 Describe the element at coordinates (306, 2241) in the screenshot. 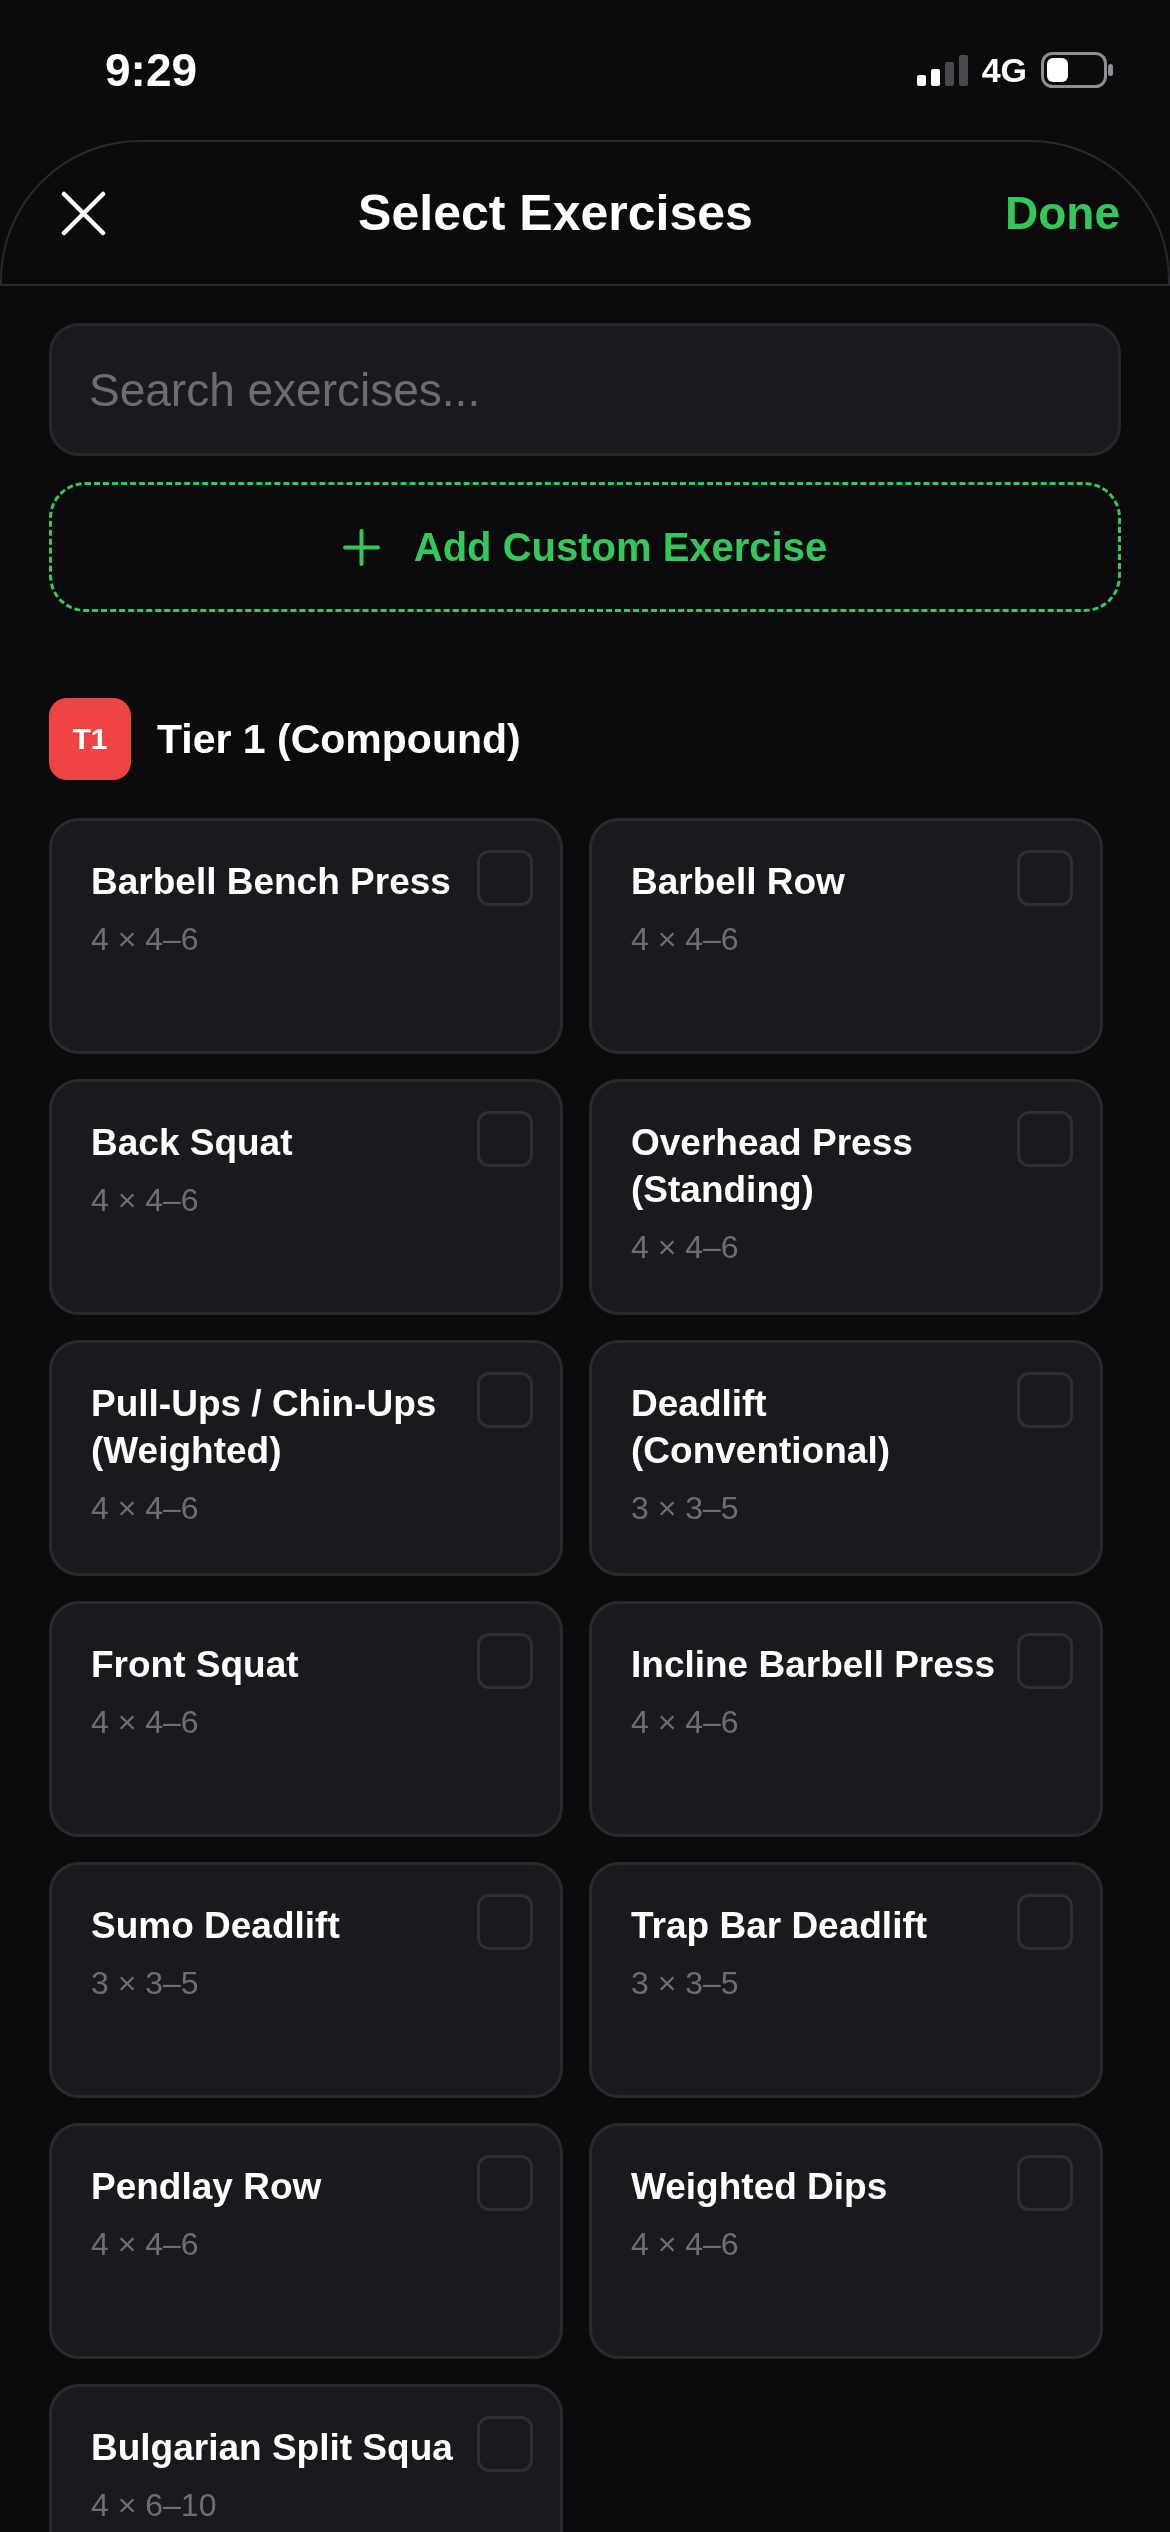

I see `exercise-card: Pendlay Row 4 × 4–6` at that location.